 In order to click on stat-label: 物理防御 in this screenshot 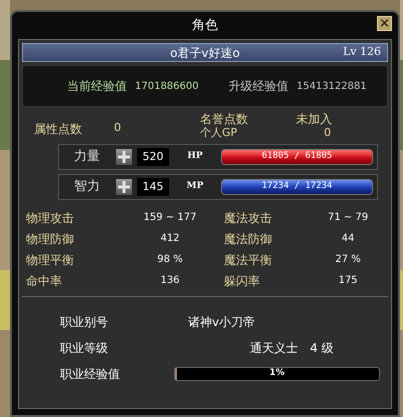, I will do `click(50, 239)`.